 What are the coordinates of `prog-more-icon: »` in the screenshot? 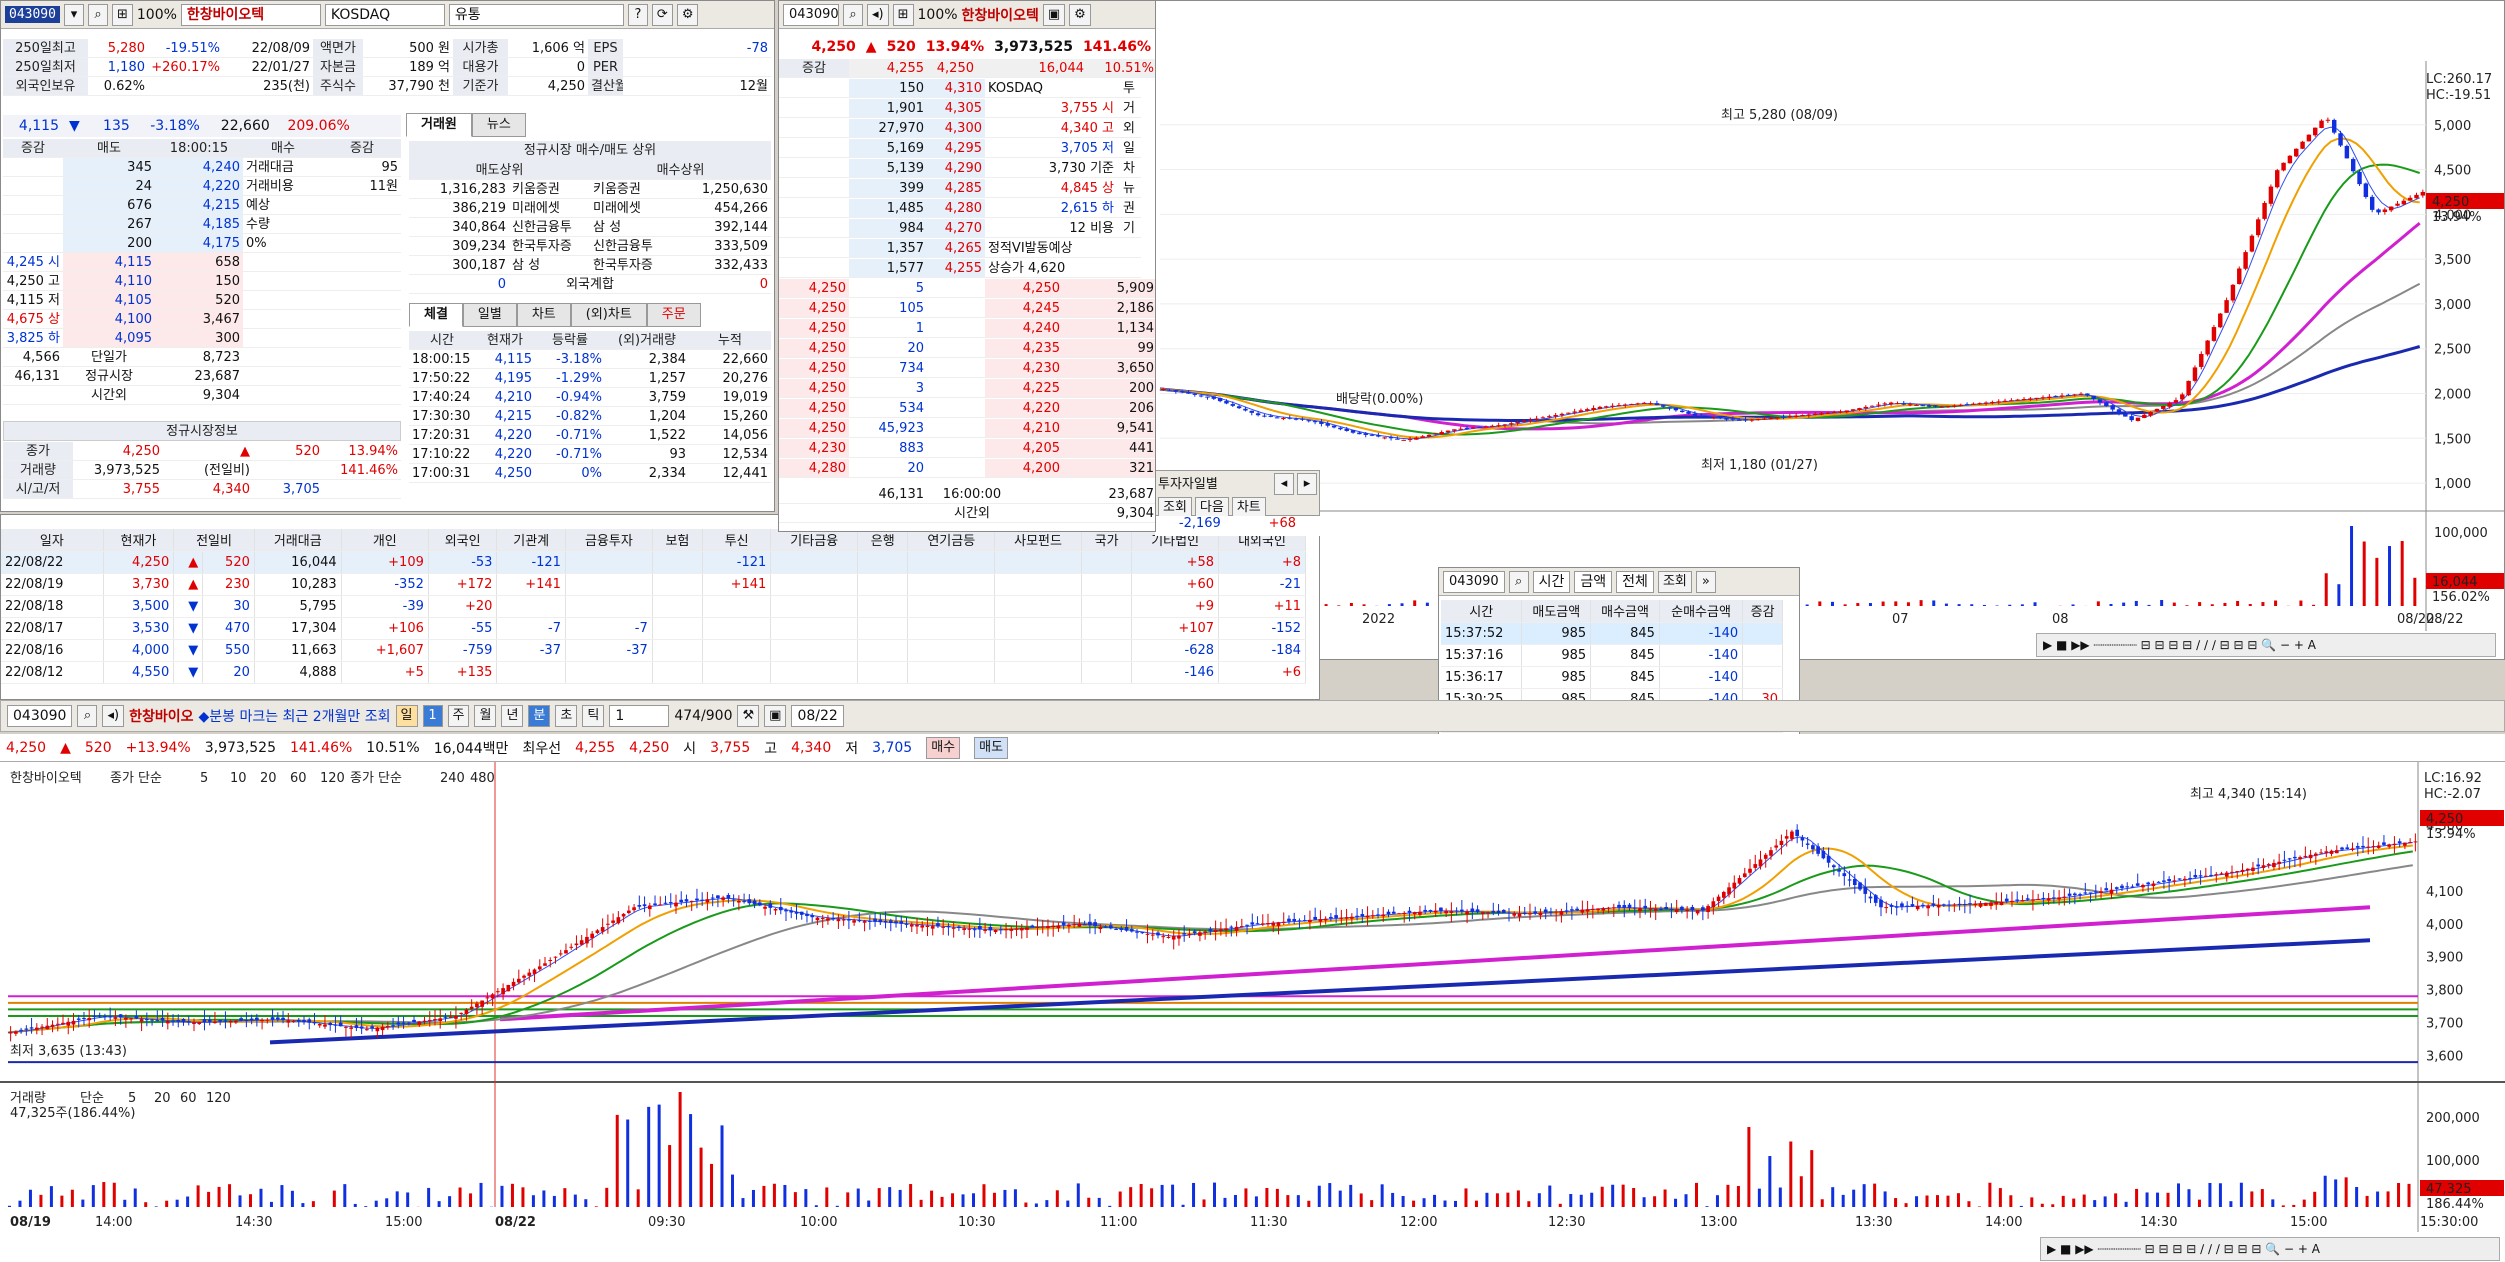 It's located at (1705, 581).